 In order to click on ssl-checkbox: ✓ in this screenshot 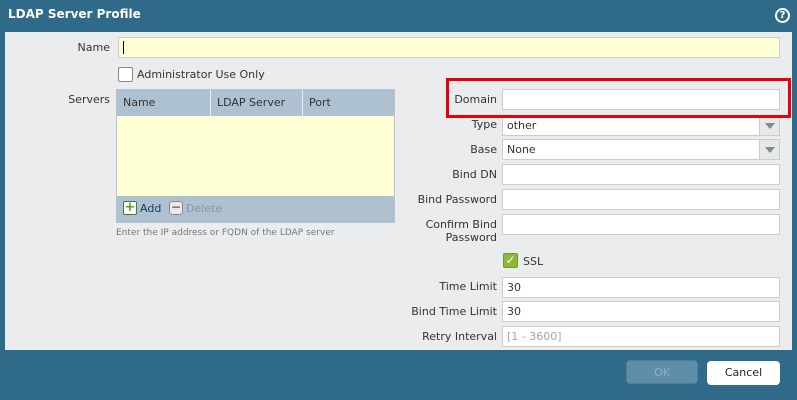, I will do `click(510, 260)`.